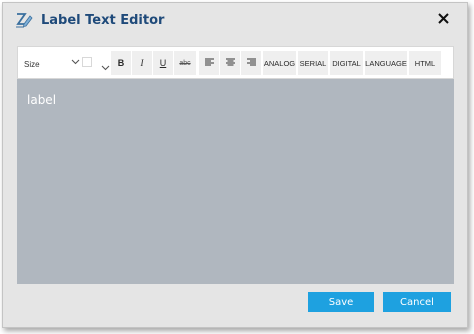 This screenshot has height=334, width=474. I want to click on close-button, so click(443, 20).